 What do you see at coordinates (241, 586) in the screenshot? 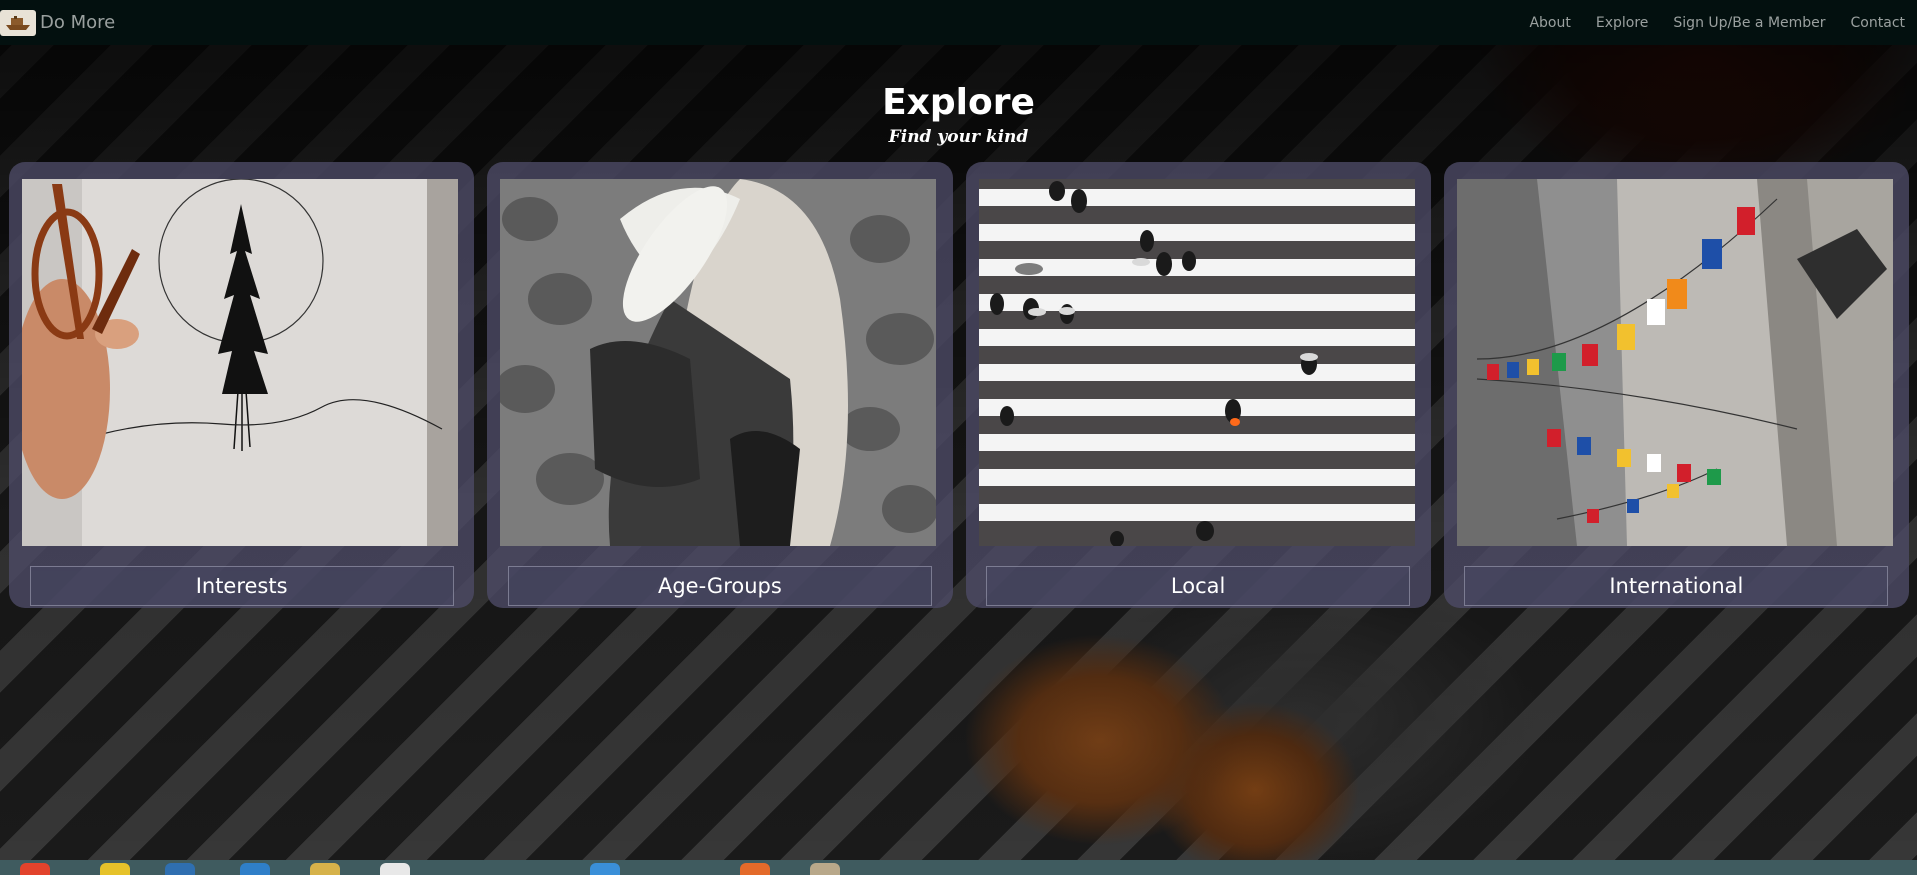
I see `interests-button: Interests` at bounding box center [241, 586].